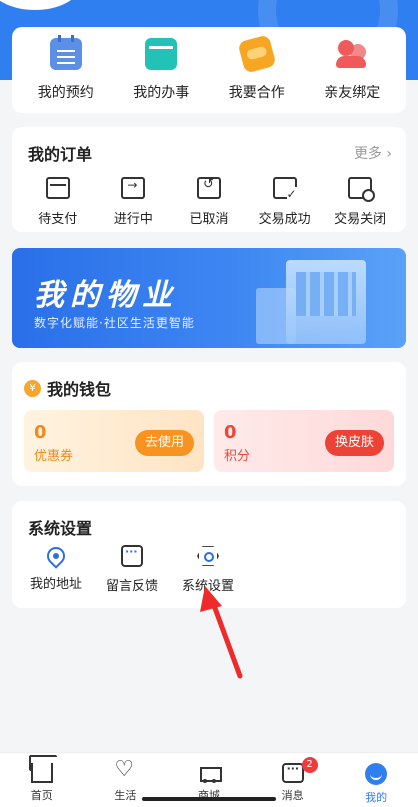  What do you see at coordinates (292, 772) in the screenshot?
I see `message-icon` at bounding box center [292, 772].